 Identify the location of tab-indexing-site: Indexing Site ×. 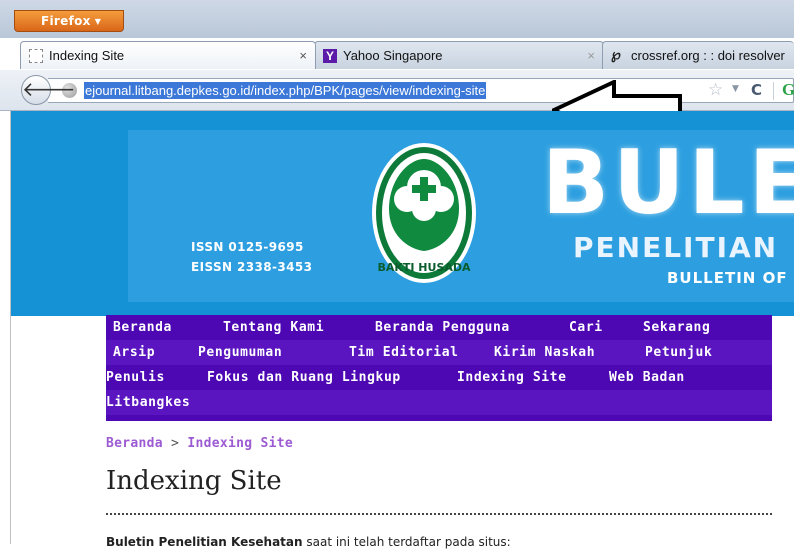
(168, 55).